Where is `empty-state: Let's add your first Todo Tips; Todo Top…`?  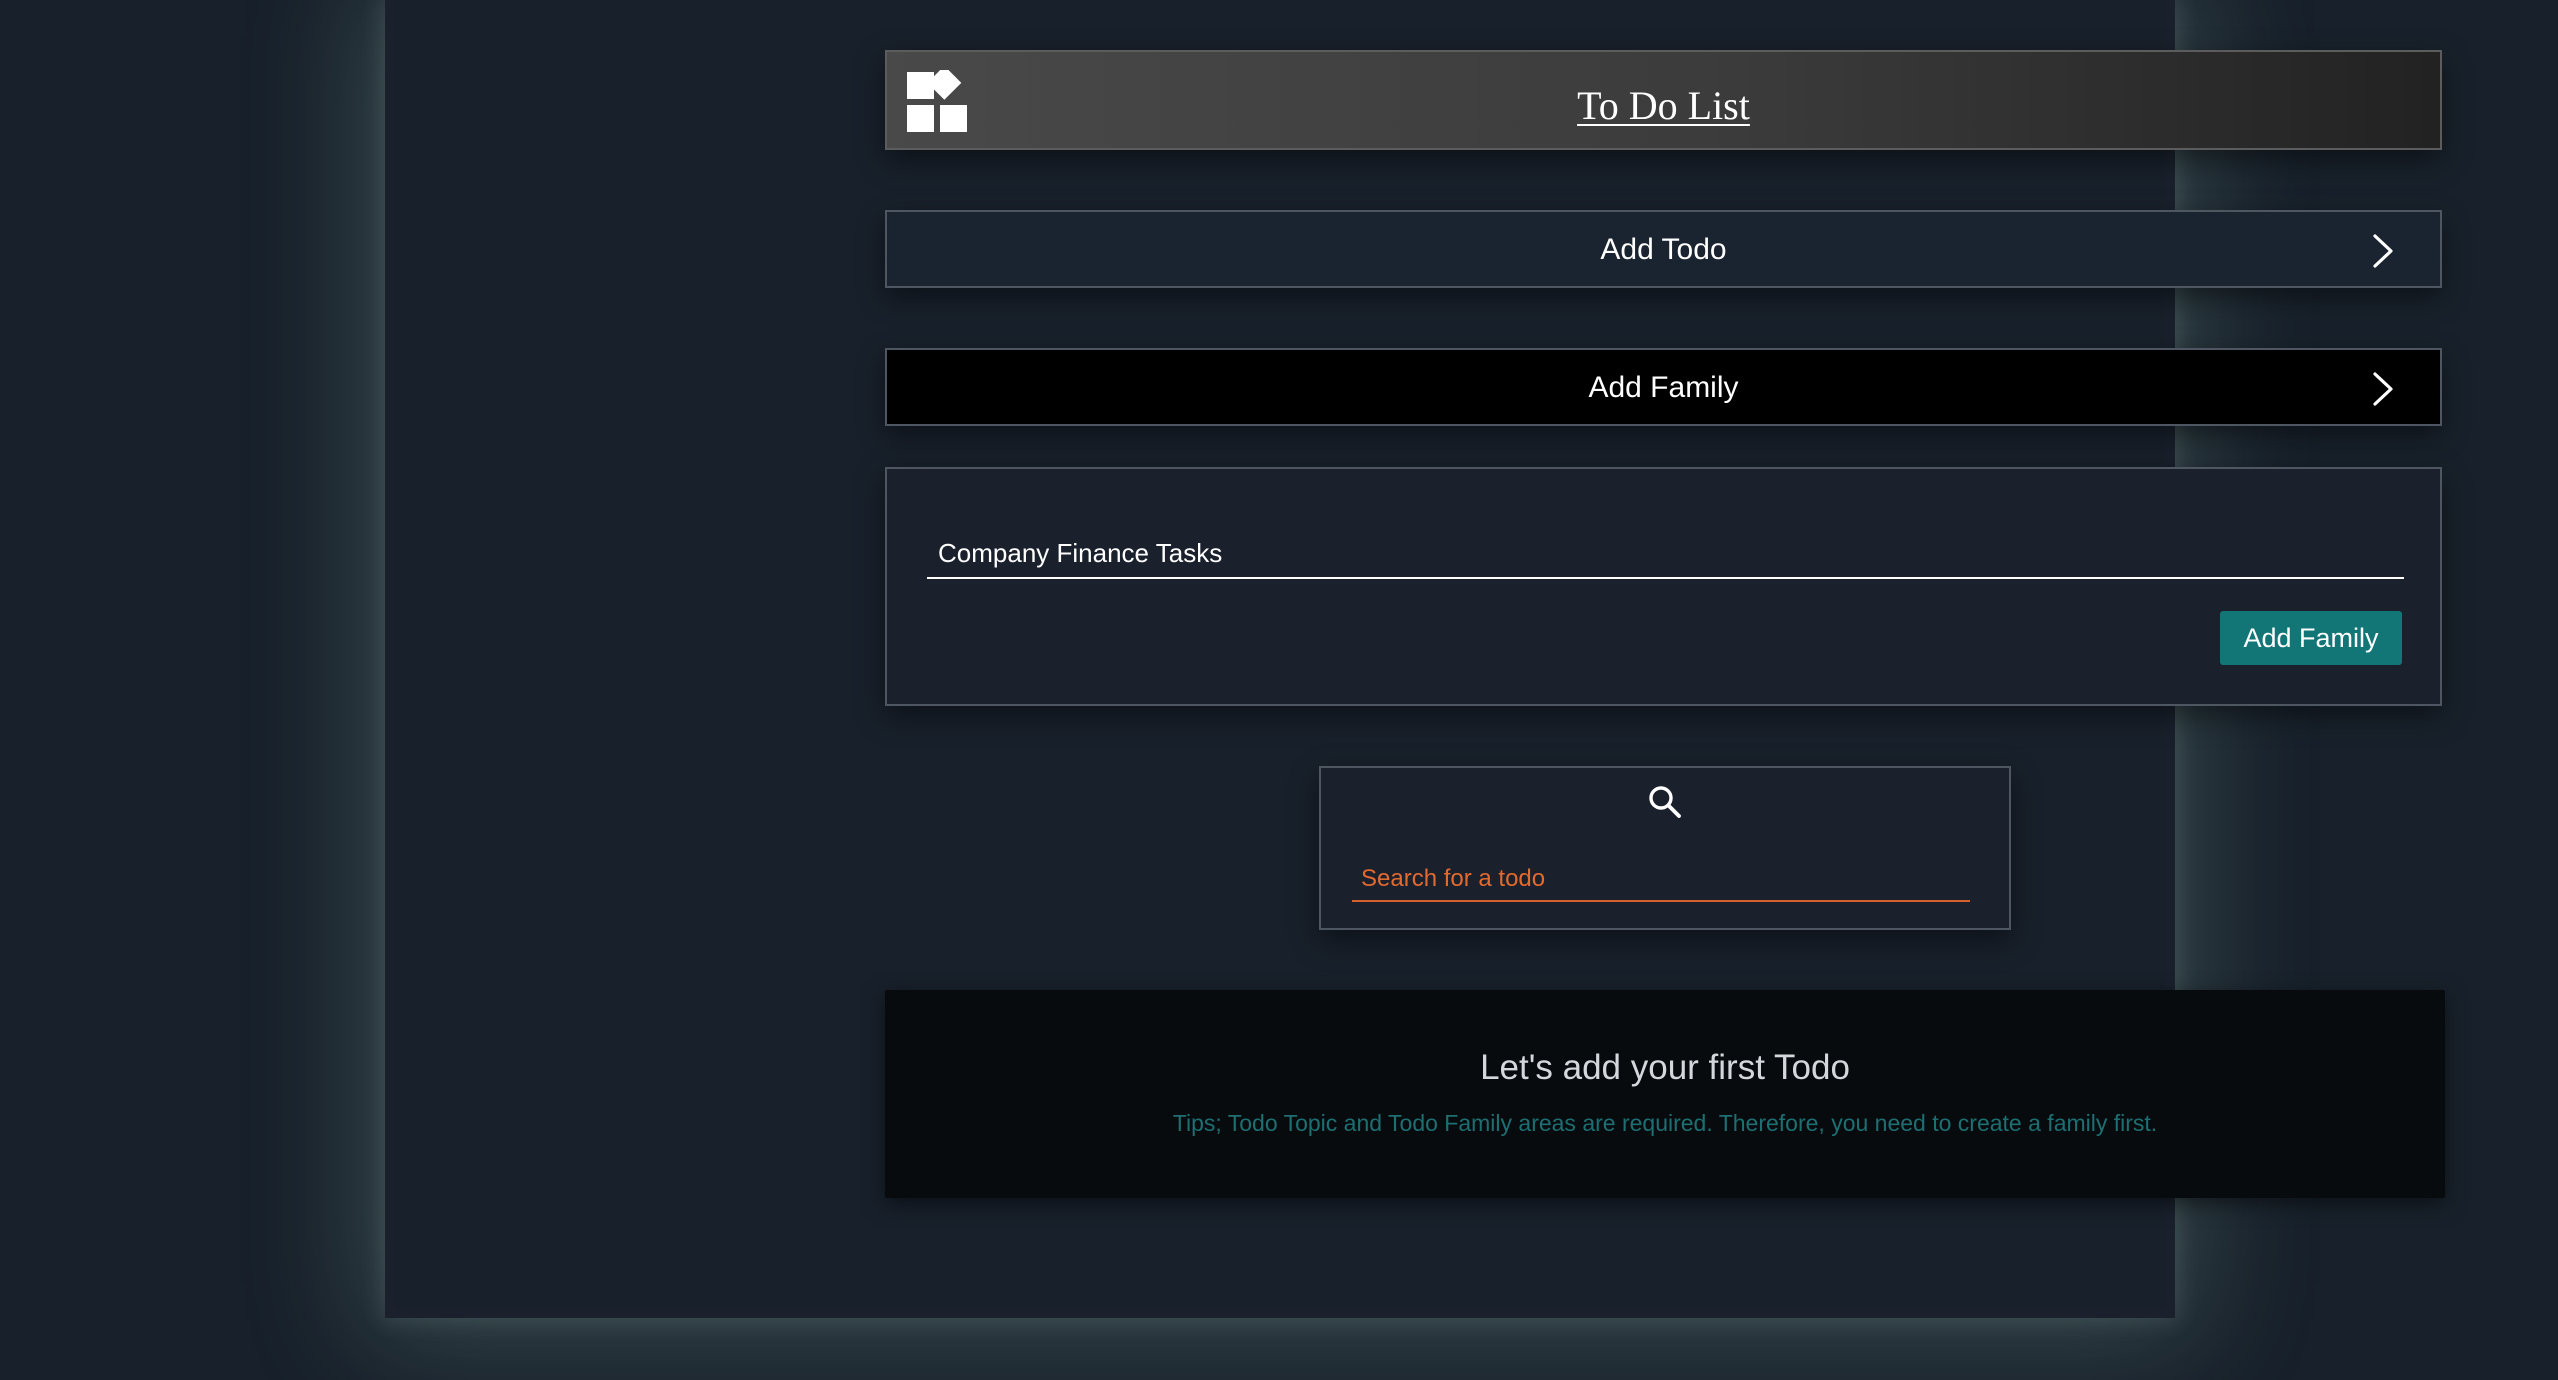
empty-state: Let's add your first Todo Tips; Todo Top… is located at coordinates (1665, 1094).